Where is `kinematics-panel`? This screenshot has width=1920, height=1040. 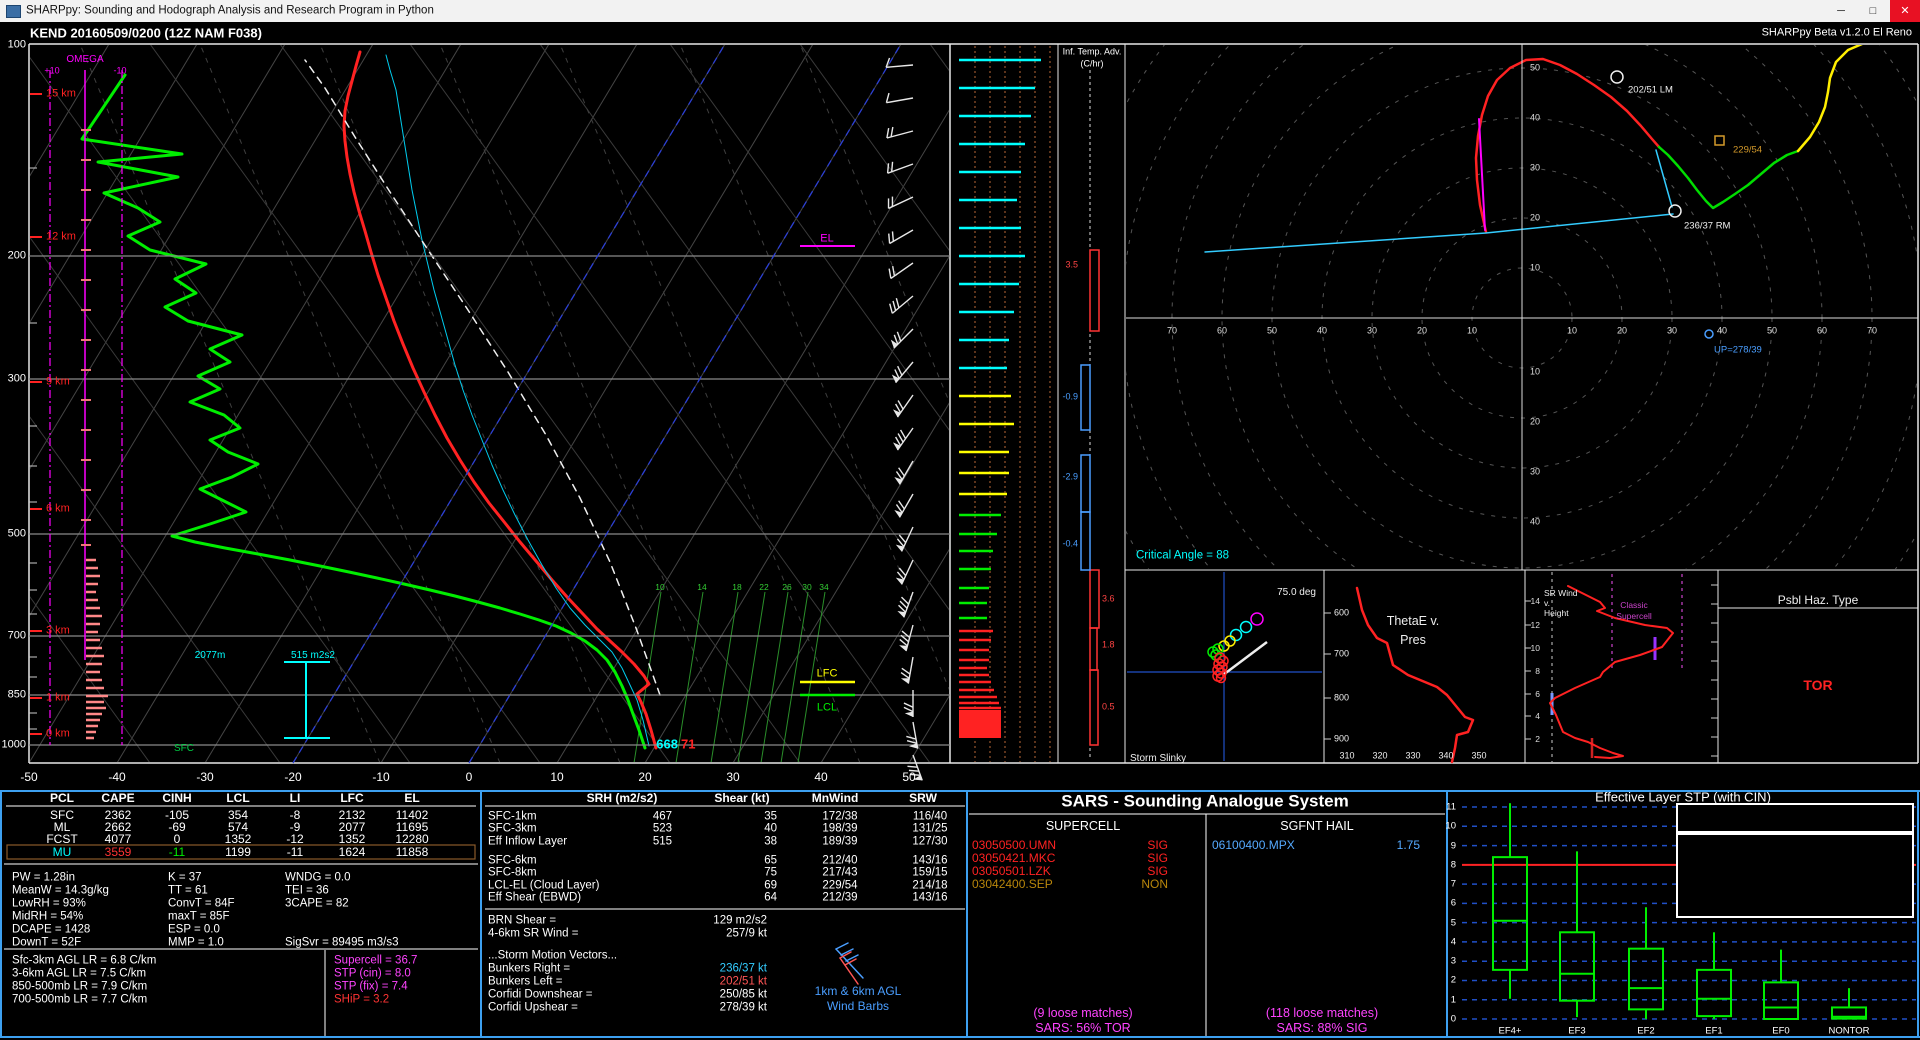
kinematics-panel is located at coordinates (724, 914).